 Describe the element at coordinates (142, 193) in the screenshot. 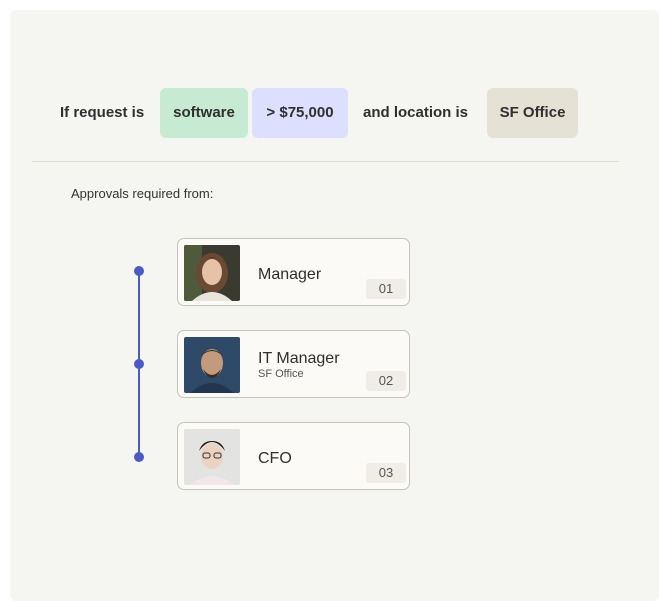

I see `approvals-required-label: Approvals required from:` at that location.